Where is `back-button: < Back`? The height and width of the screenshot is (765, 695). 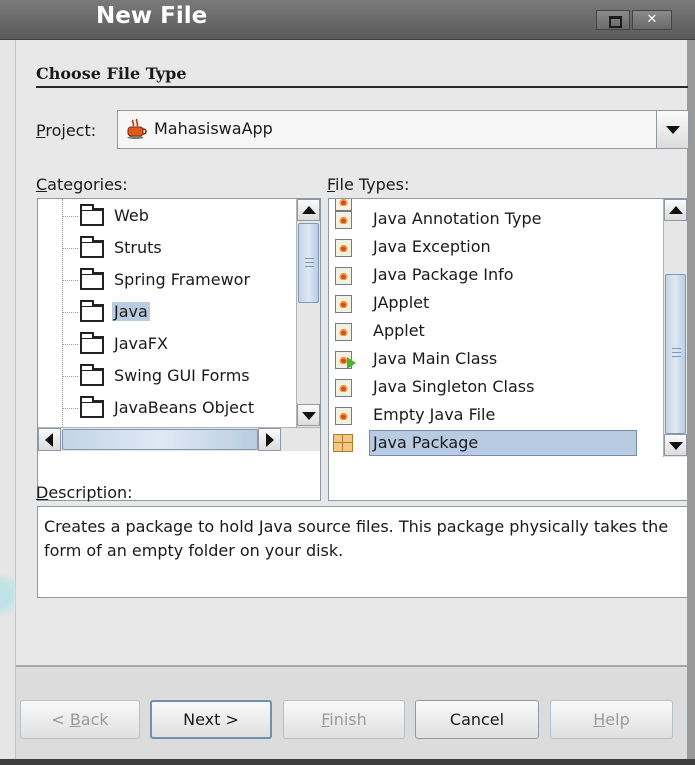 back-button: < Back is located at coordinates (80, 719).